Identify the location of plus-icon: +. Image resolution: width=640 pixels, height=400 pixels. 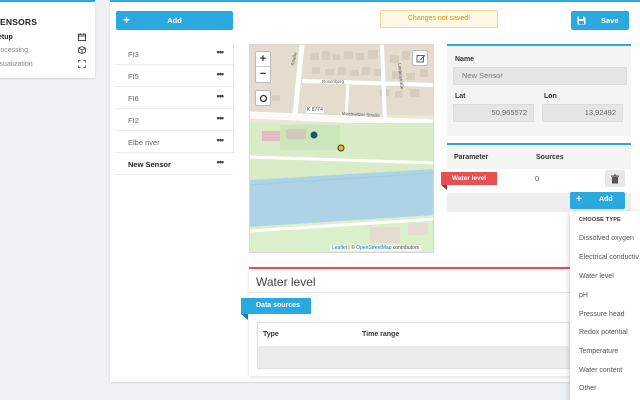
(579, 199).